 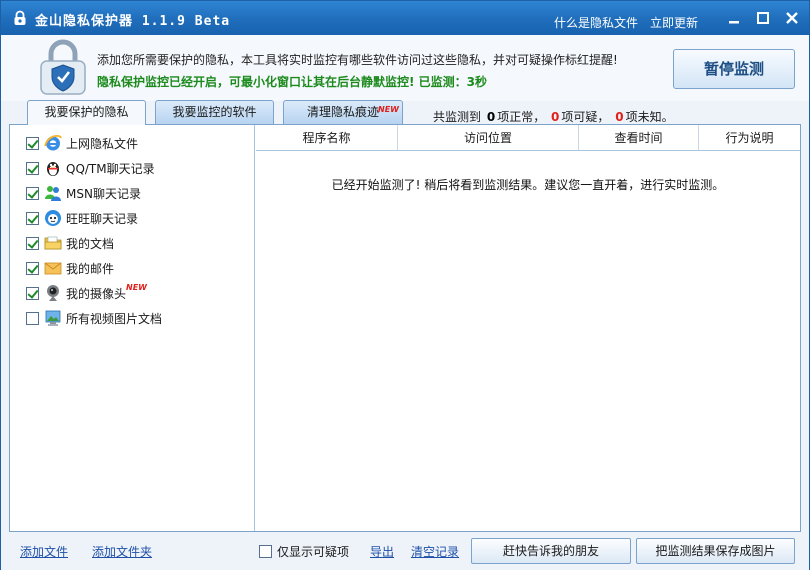 I want to click on privacy-item-web-files: 上网隐私文件, so click(x=82, y=143).